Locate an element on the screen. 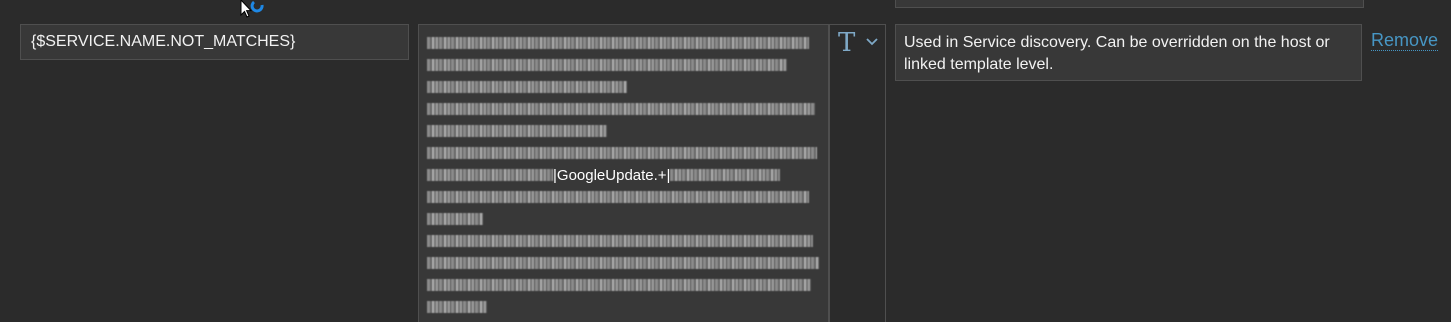  macro-type-select: T is located at coordinates (857, 173).